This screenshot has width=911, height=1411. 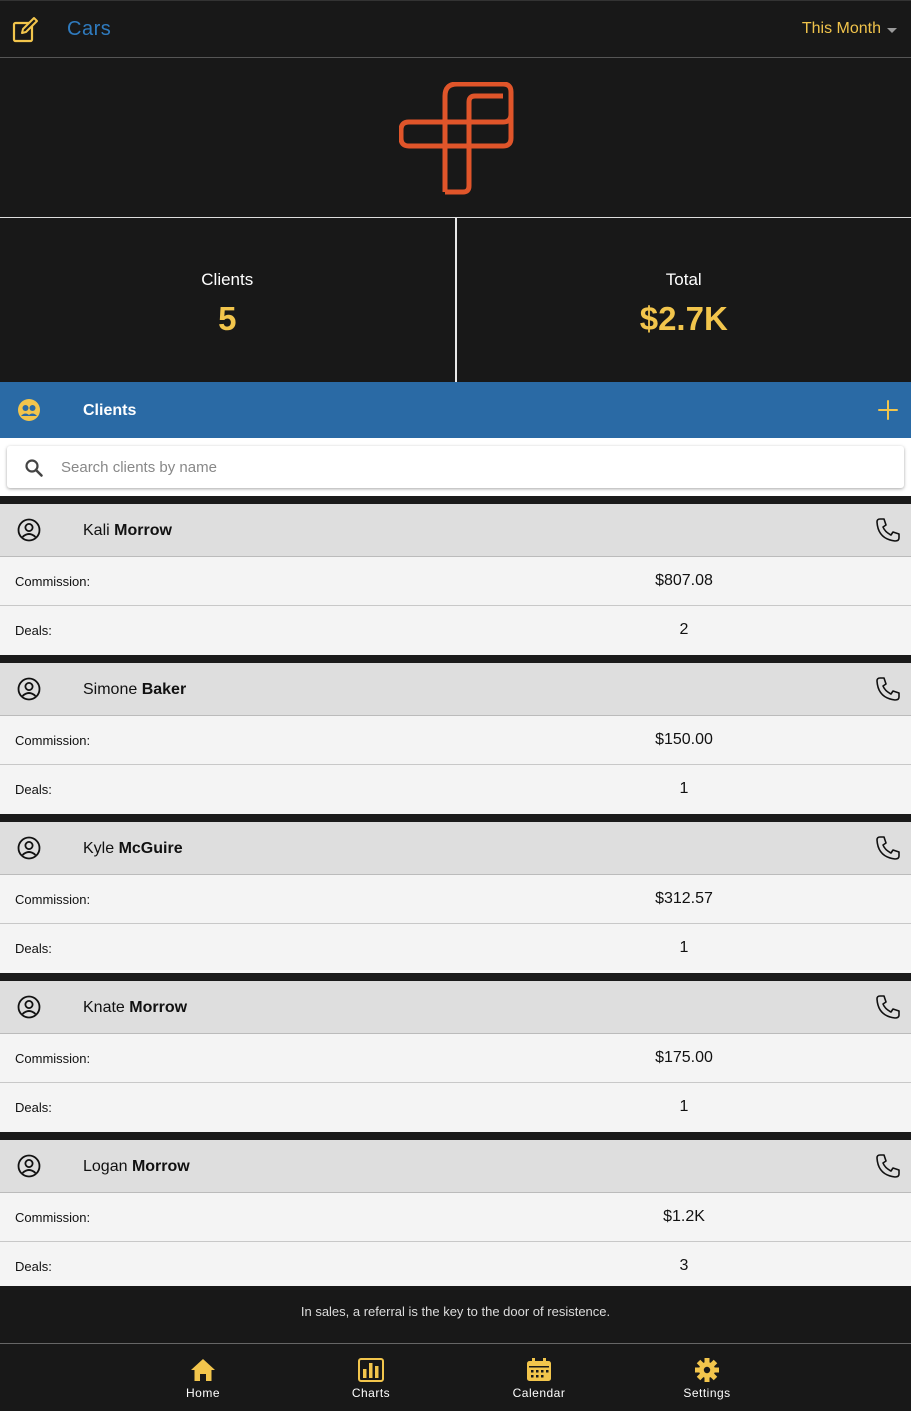 What do you see at coordinates (110, 689) in the screenshot?
I see `client-first-name: Simone` at bounding box center [110, 689].